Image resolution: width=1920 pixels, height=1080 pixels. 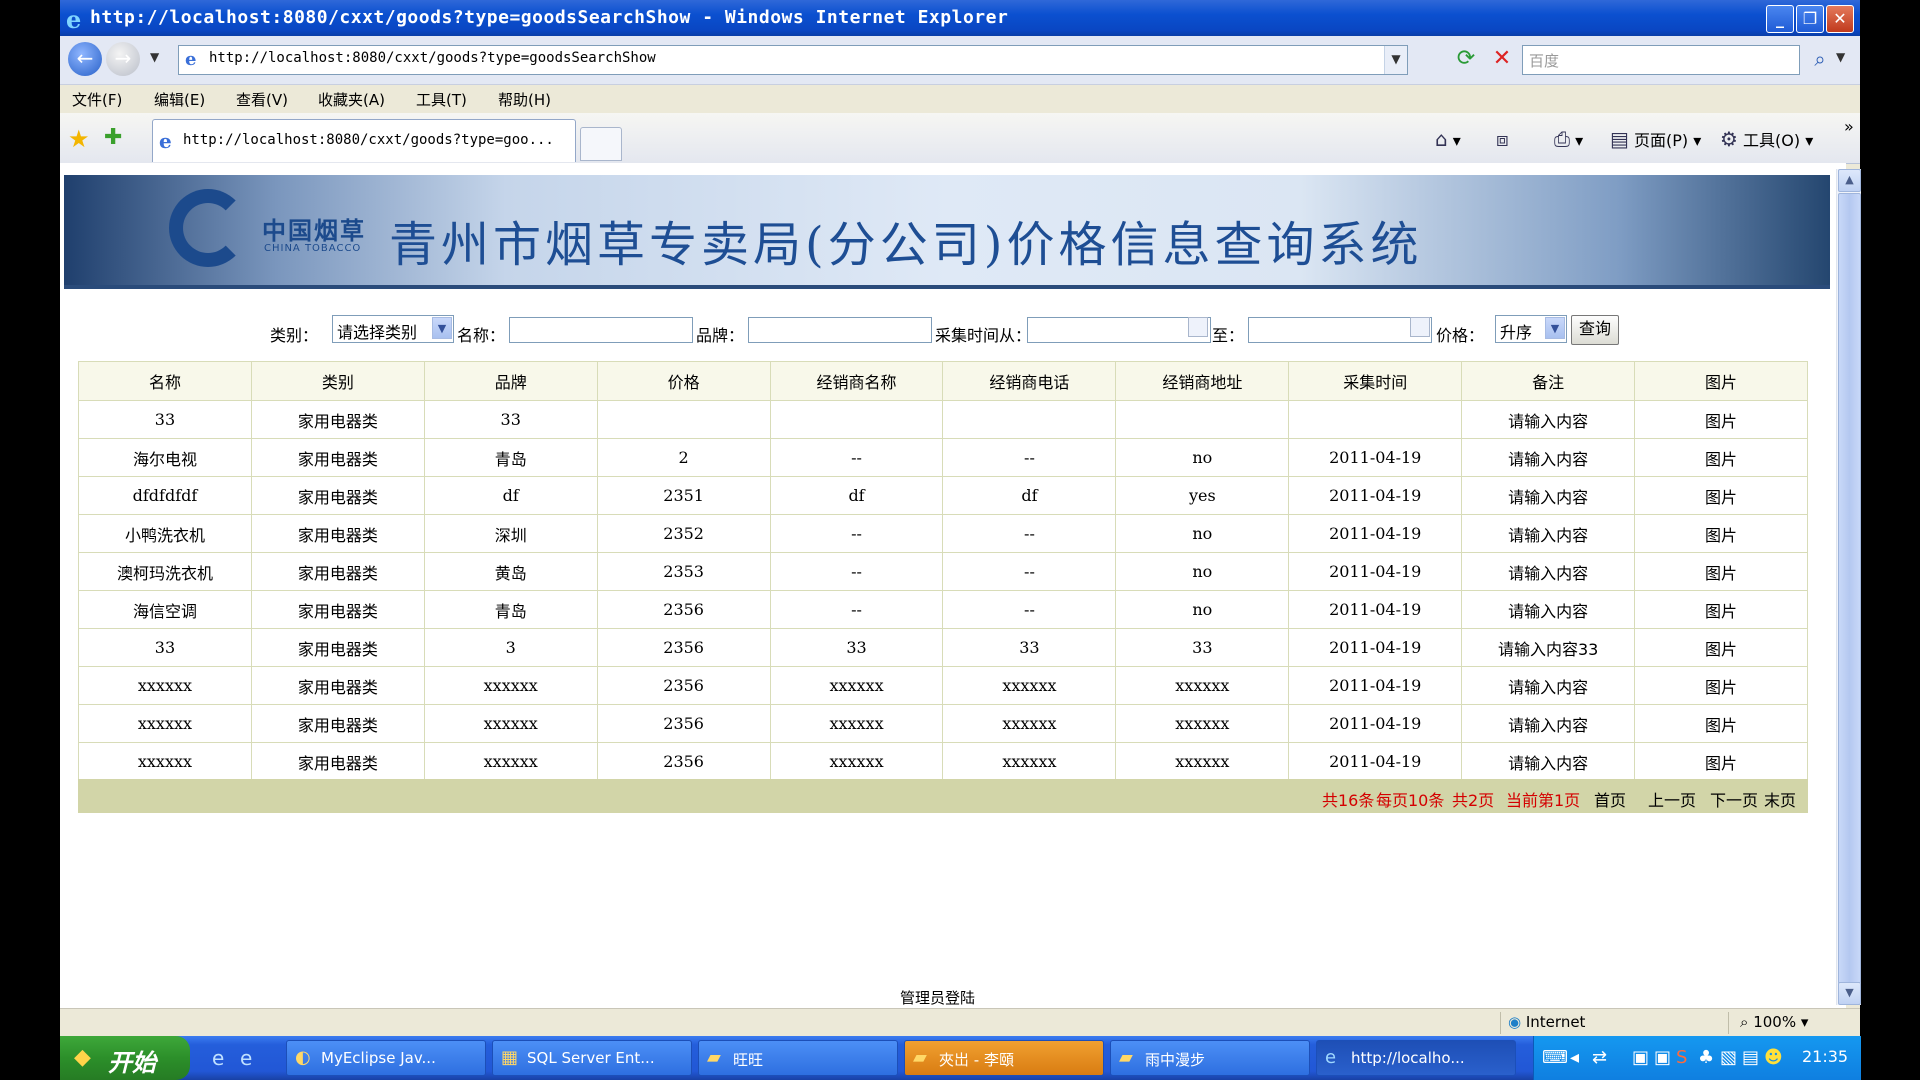 I want to click on zoom-label: 100%, so click(x=1775, y=1022).